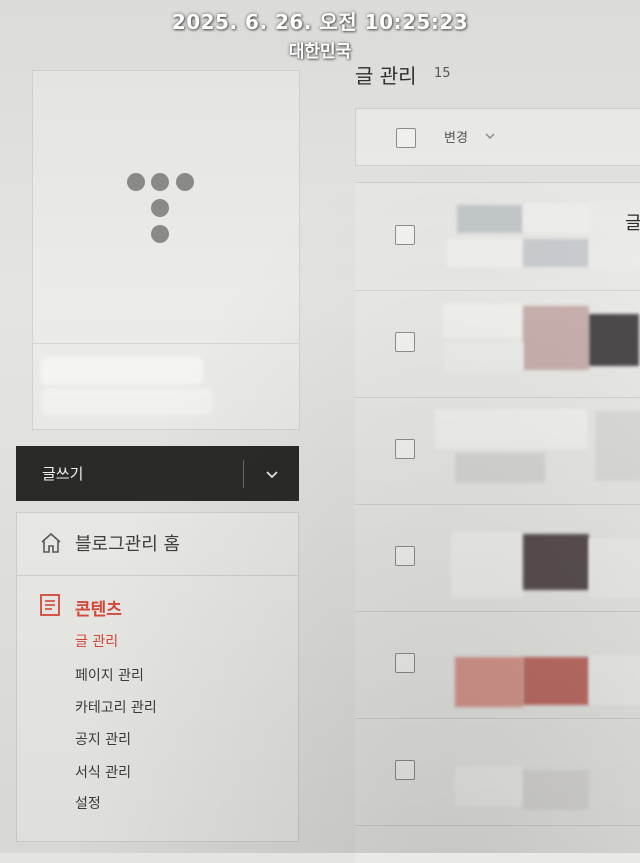 The width and height of the screenshot is (640, 863). I want to click on photo-timestamp-stamp: 2025. 6. 26. 오전 10:25:23 대한민국, so click(320, 34).